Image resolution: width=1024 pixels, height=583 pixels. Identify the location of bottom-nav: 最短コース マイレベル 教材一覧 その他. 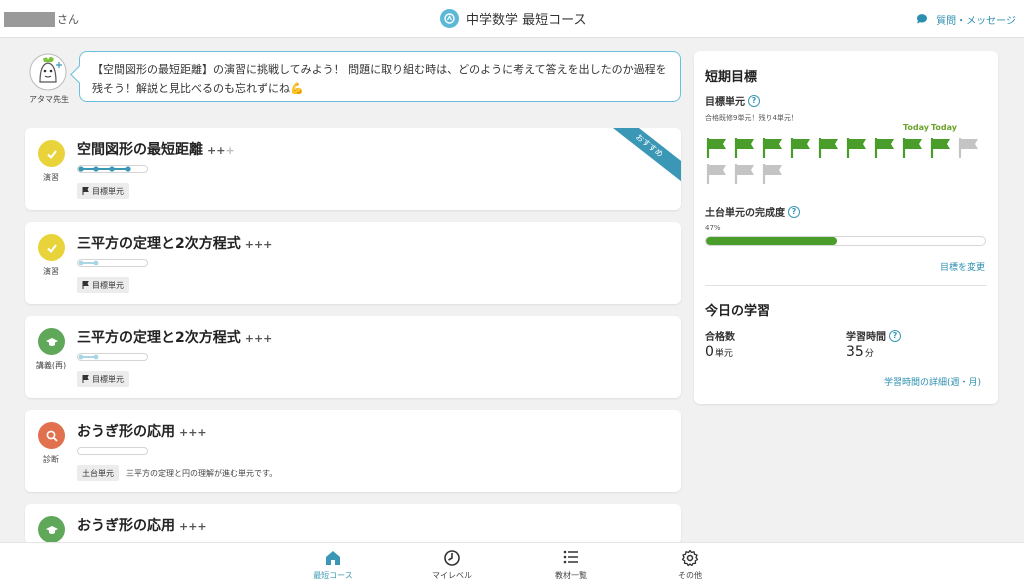
(512, 562).